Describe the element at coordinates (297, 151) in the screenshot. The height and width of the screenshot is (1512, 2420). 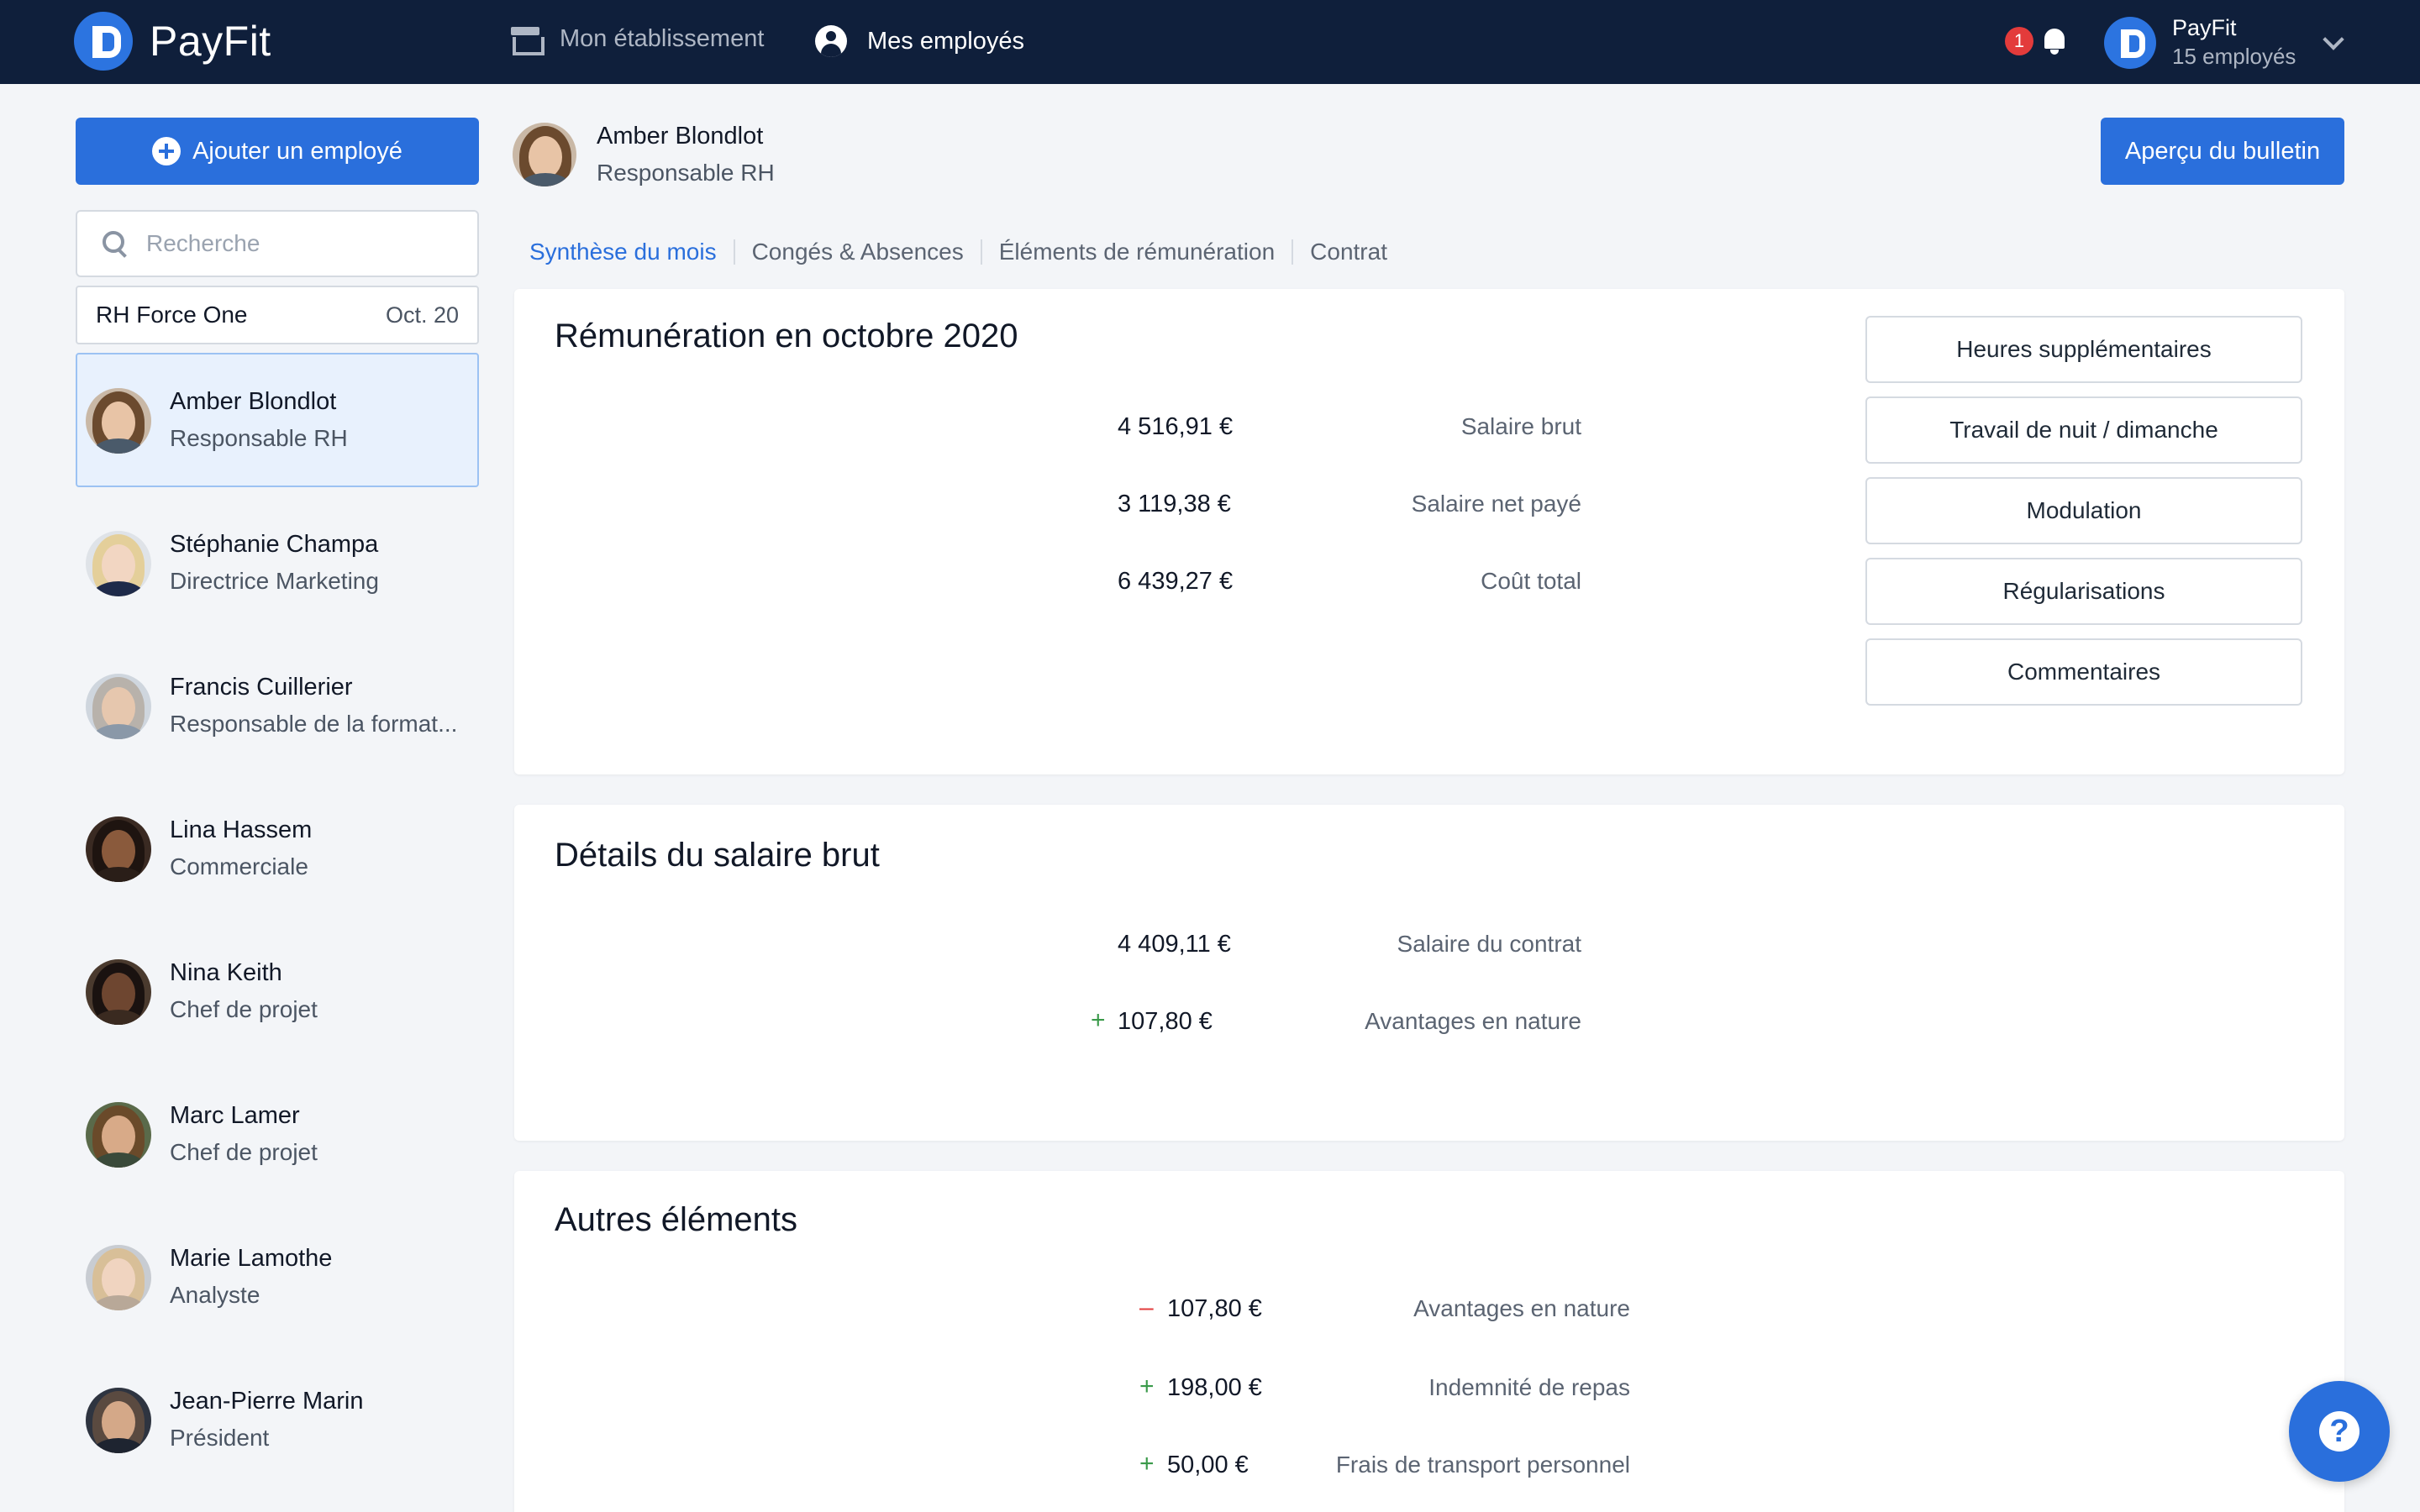
I see `add-employee-label: Ajouter un employé` at that location.